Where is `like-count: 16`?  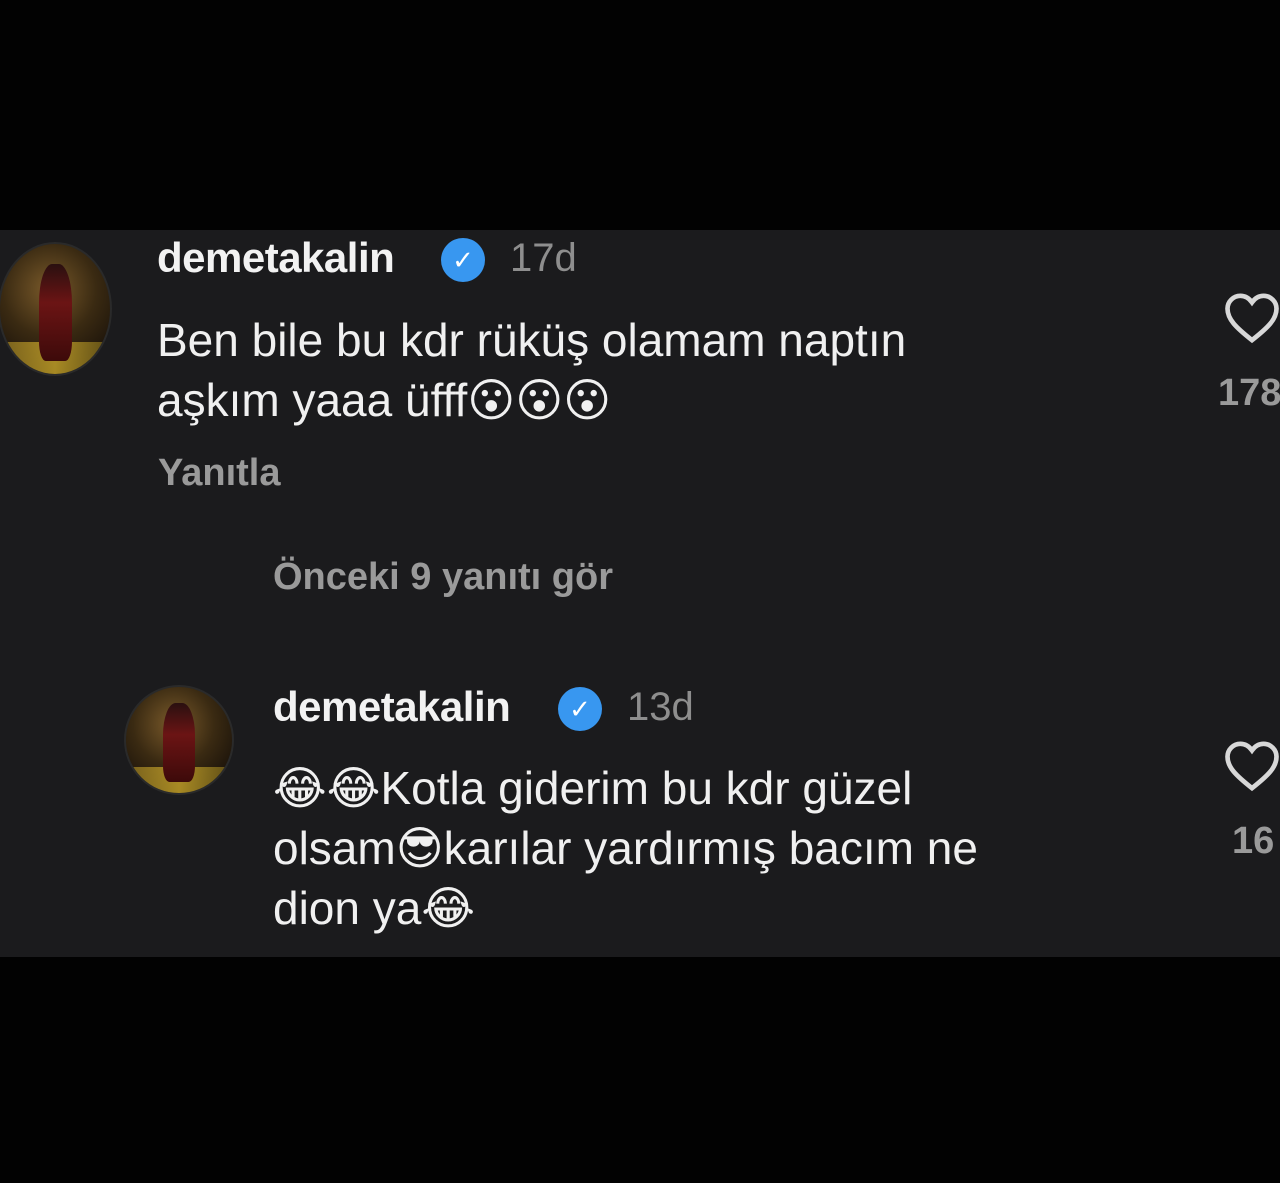
like-count: 16 is located at coordinates (1253, 841).